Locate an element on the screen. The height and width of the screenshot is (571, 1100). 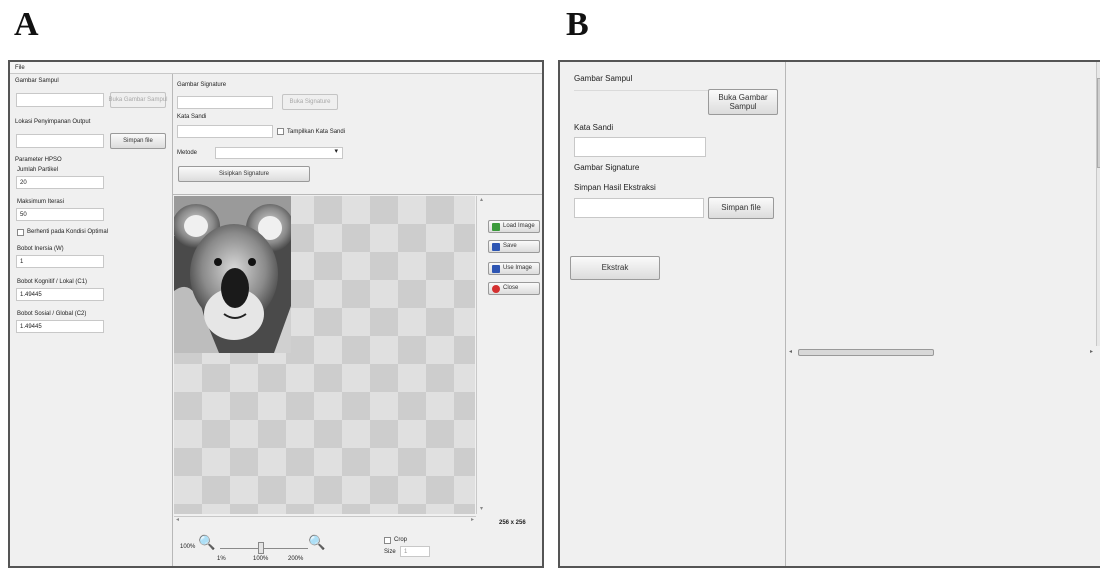
zoom-out-icon: 🔍 is located at coordinates (206, 542).